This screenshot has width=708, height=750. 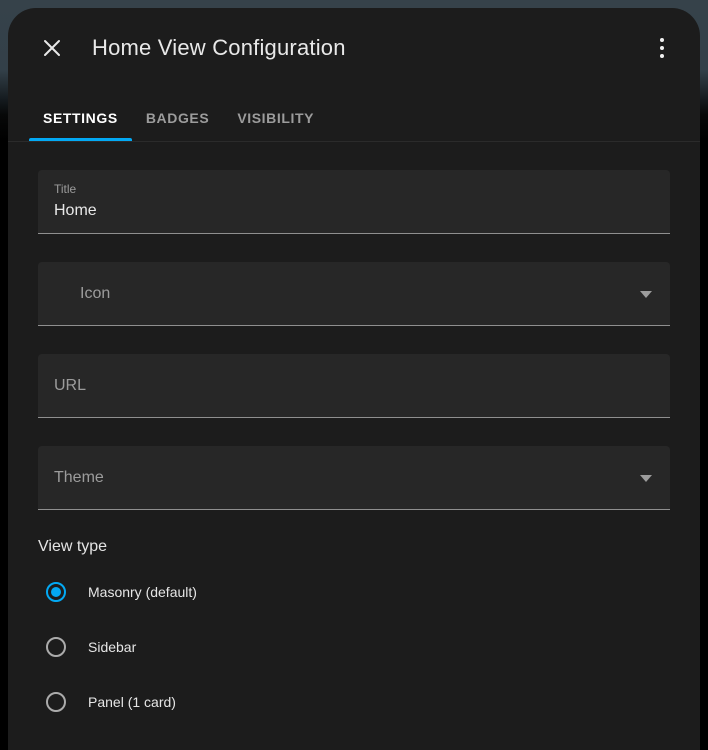 I want to click on radio-masonry: Masonry (default), so click(x=358, y=592).